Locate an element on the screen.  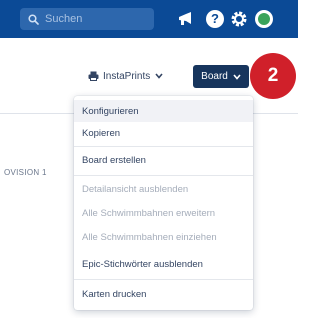
menu-item-print-cards: Karten drucken is located at coordinates (163, 294).